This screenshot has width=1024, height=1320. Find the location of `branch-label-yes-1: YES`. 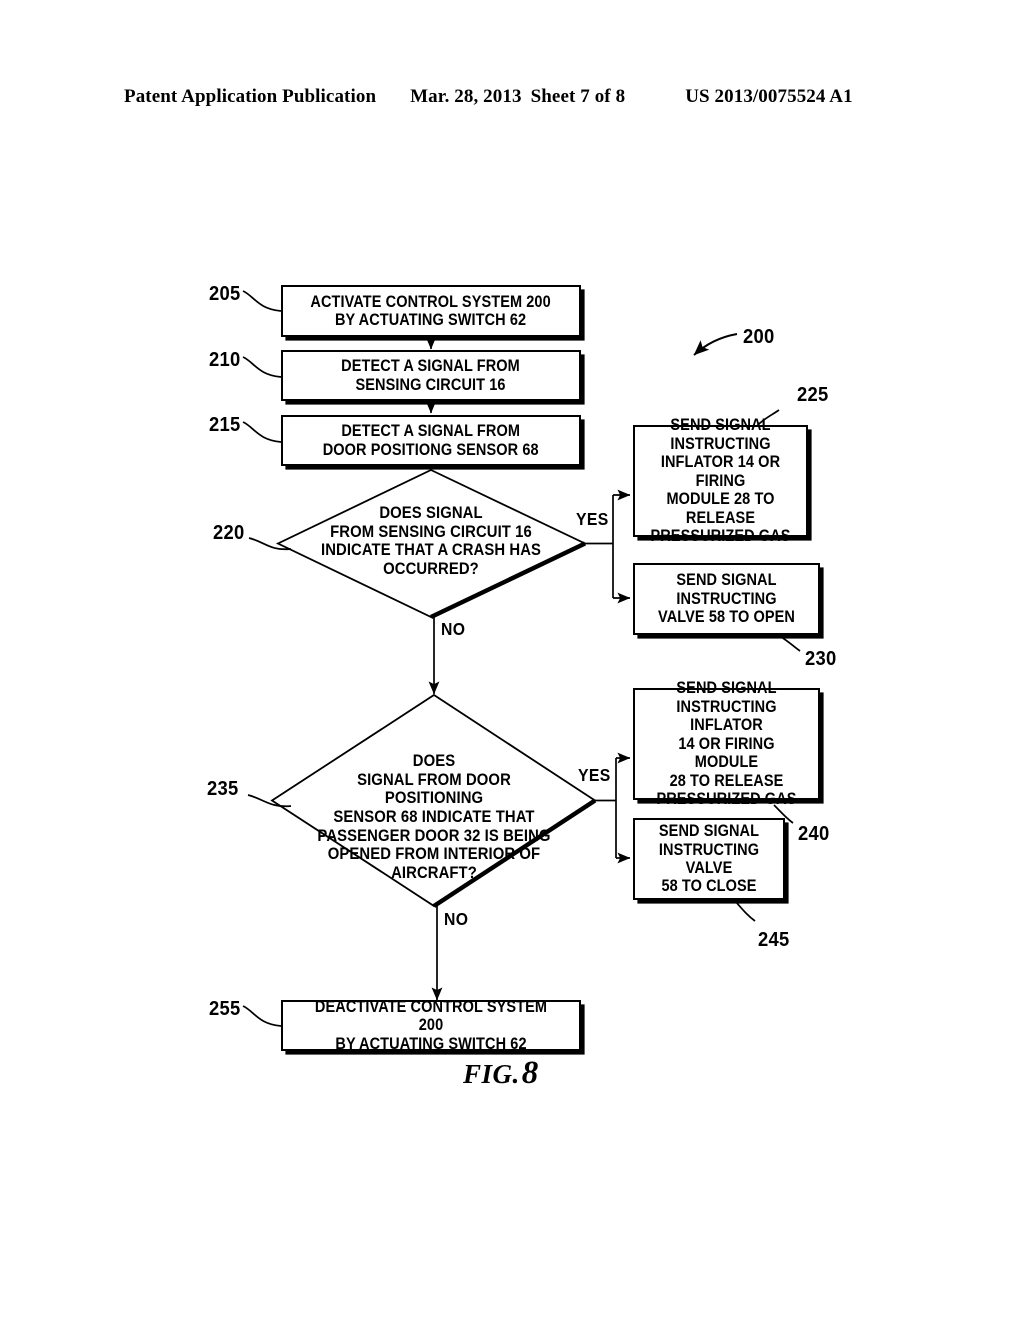

branch-label-yes-1: YES is located at coordinates (592, 519).